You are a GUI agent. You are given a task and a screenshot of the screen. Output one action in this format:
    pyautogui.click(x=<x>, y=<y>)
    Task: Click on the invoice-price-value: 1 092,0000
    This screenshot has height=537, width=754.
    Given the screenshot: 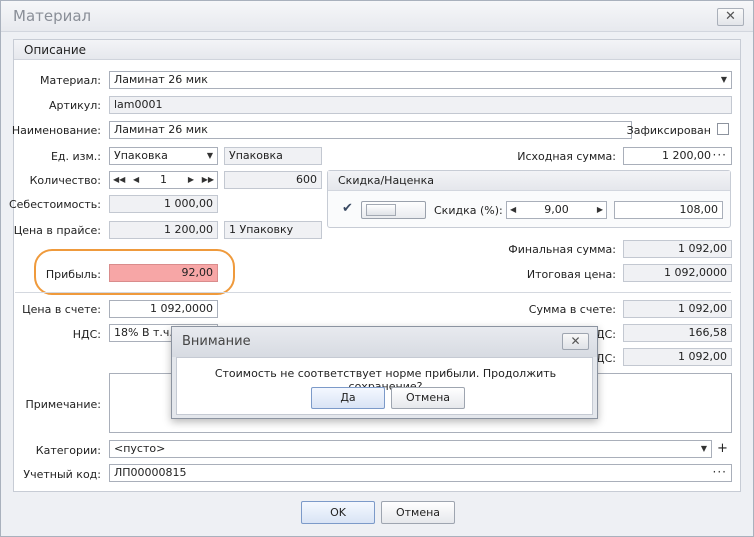 What is the action you would take?
    pyautogui.click(x=181, y=308)
    